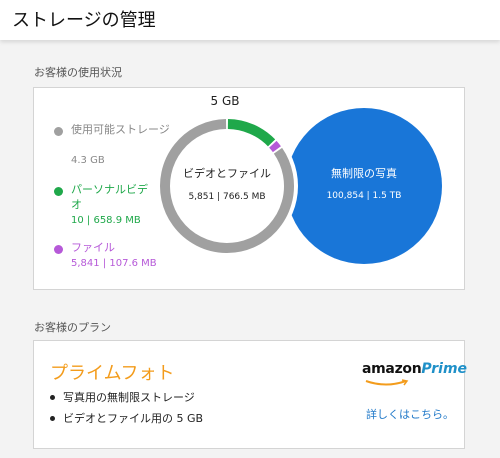 The image size is (500, 458). Describe the element at coordinates (225, 101) in the screenshot. I see `ring-total-label: 5 GB` at that location.